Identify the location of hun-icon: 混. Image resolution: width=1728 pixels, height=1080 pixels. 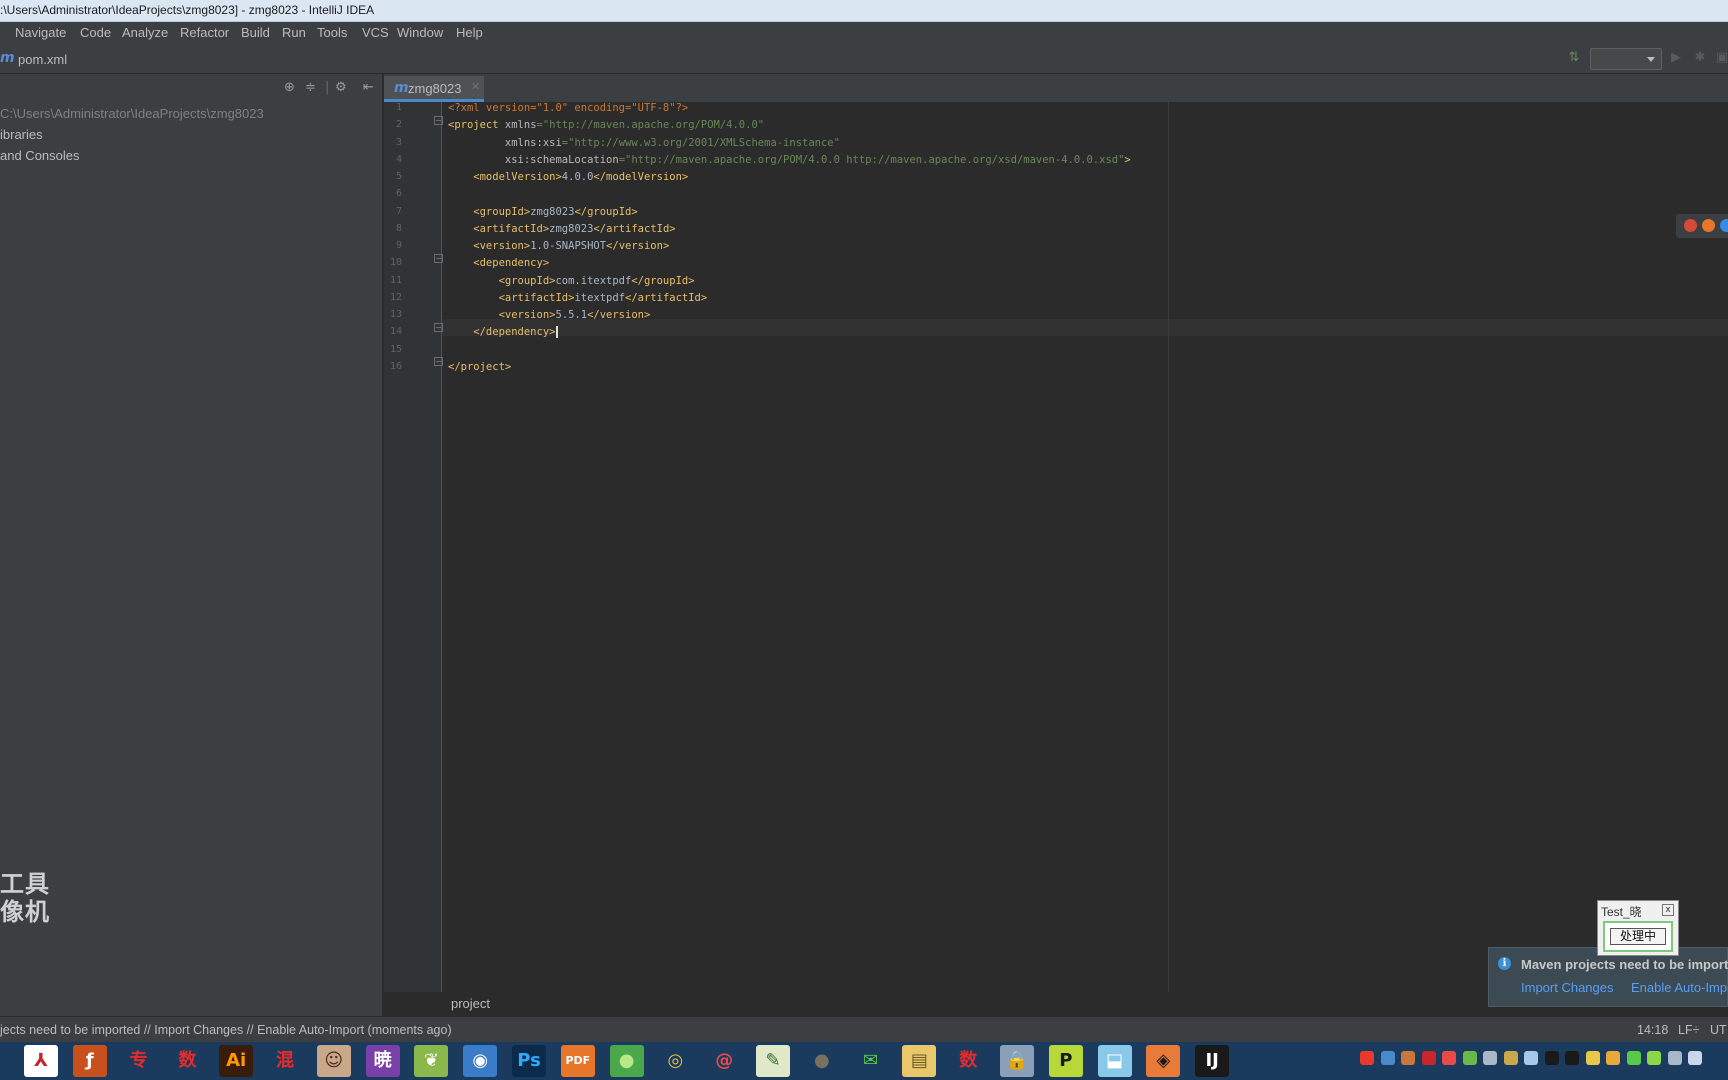
(285, 1061).